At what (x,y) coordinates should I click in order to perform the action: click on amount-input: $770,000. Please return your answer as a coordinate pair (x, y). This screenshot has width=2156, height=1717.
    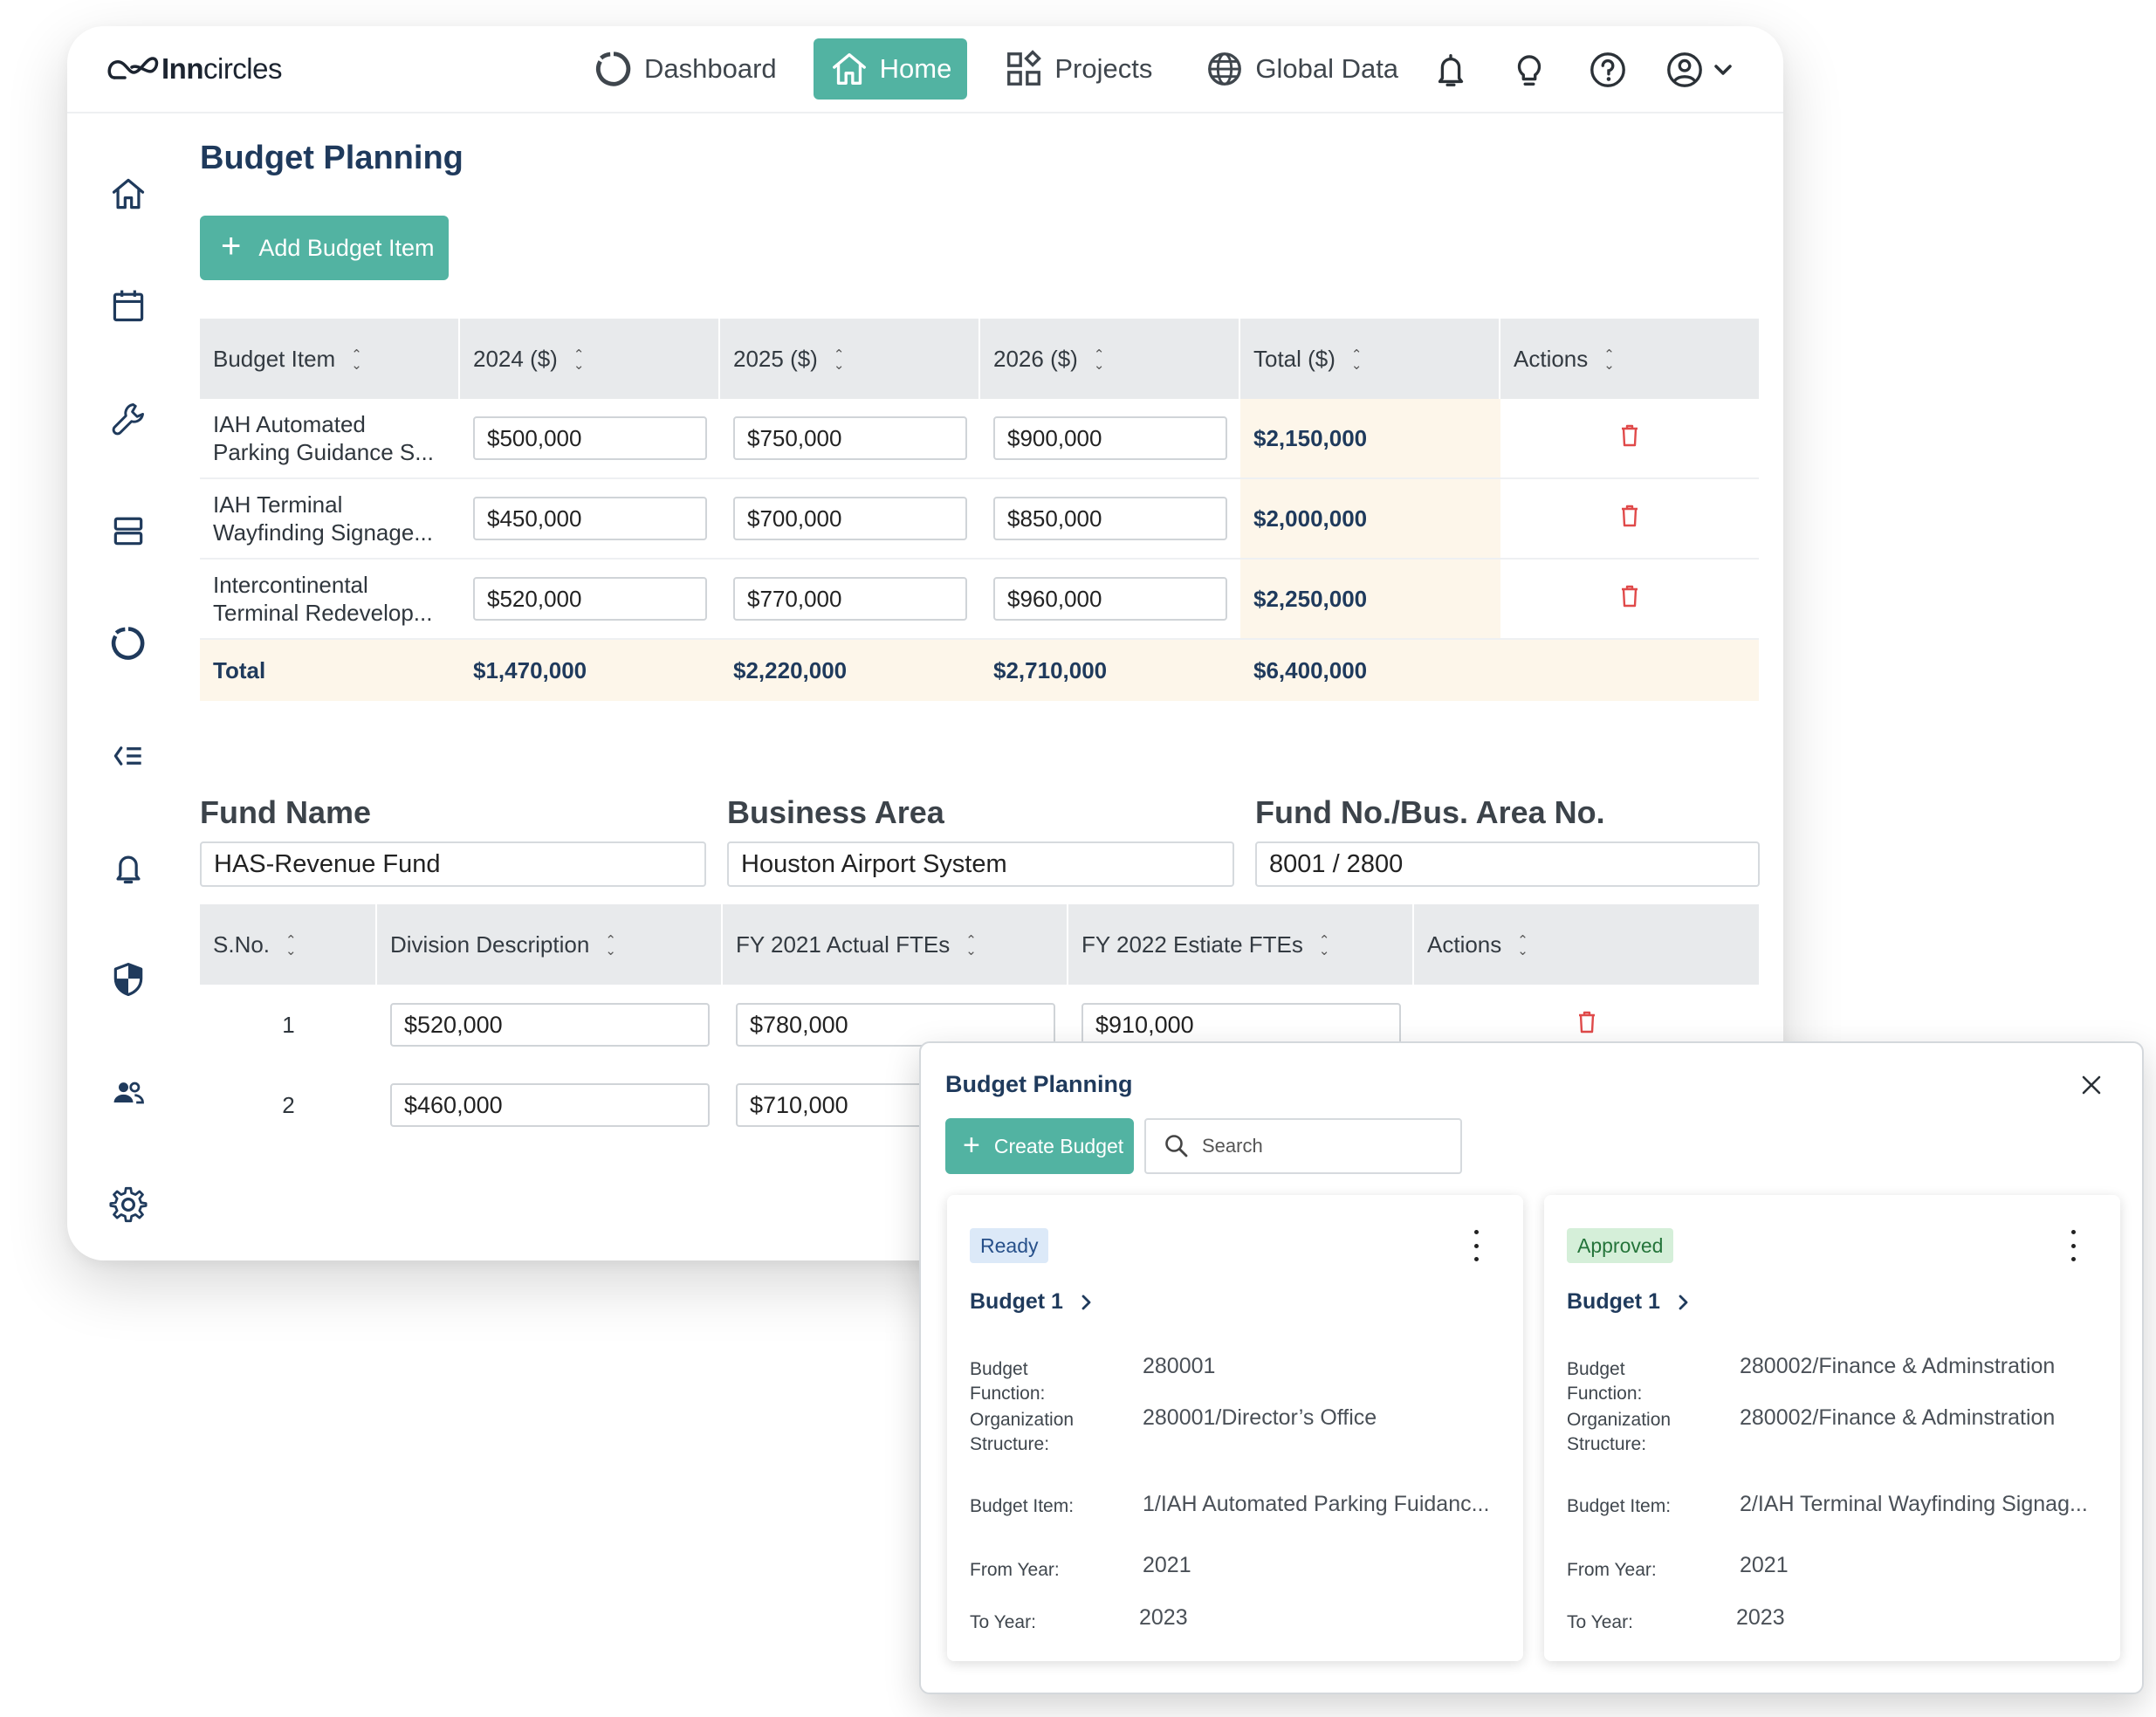
    Looking at the image, I should click on (850, 599).